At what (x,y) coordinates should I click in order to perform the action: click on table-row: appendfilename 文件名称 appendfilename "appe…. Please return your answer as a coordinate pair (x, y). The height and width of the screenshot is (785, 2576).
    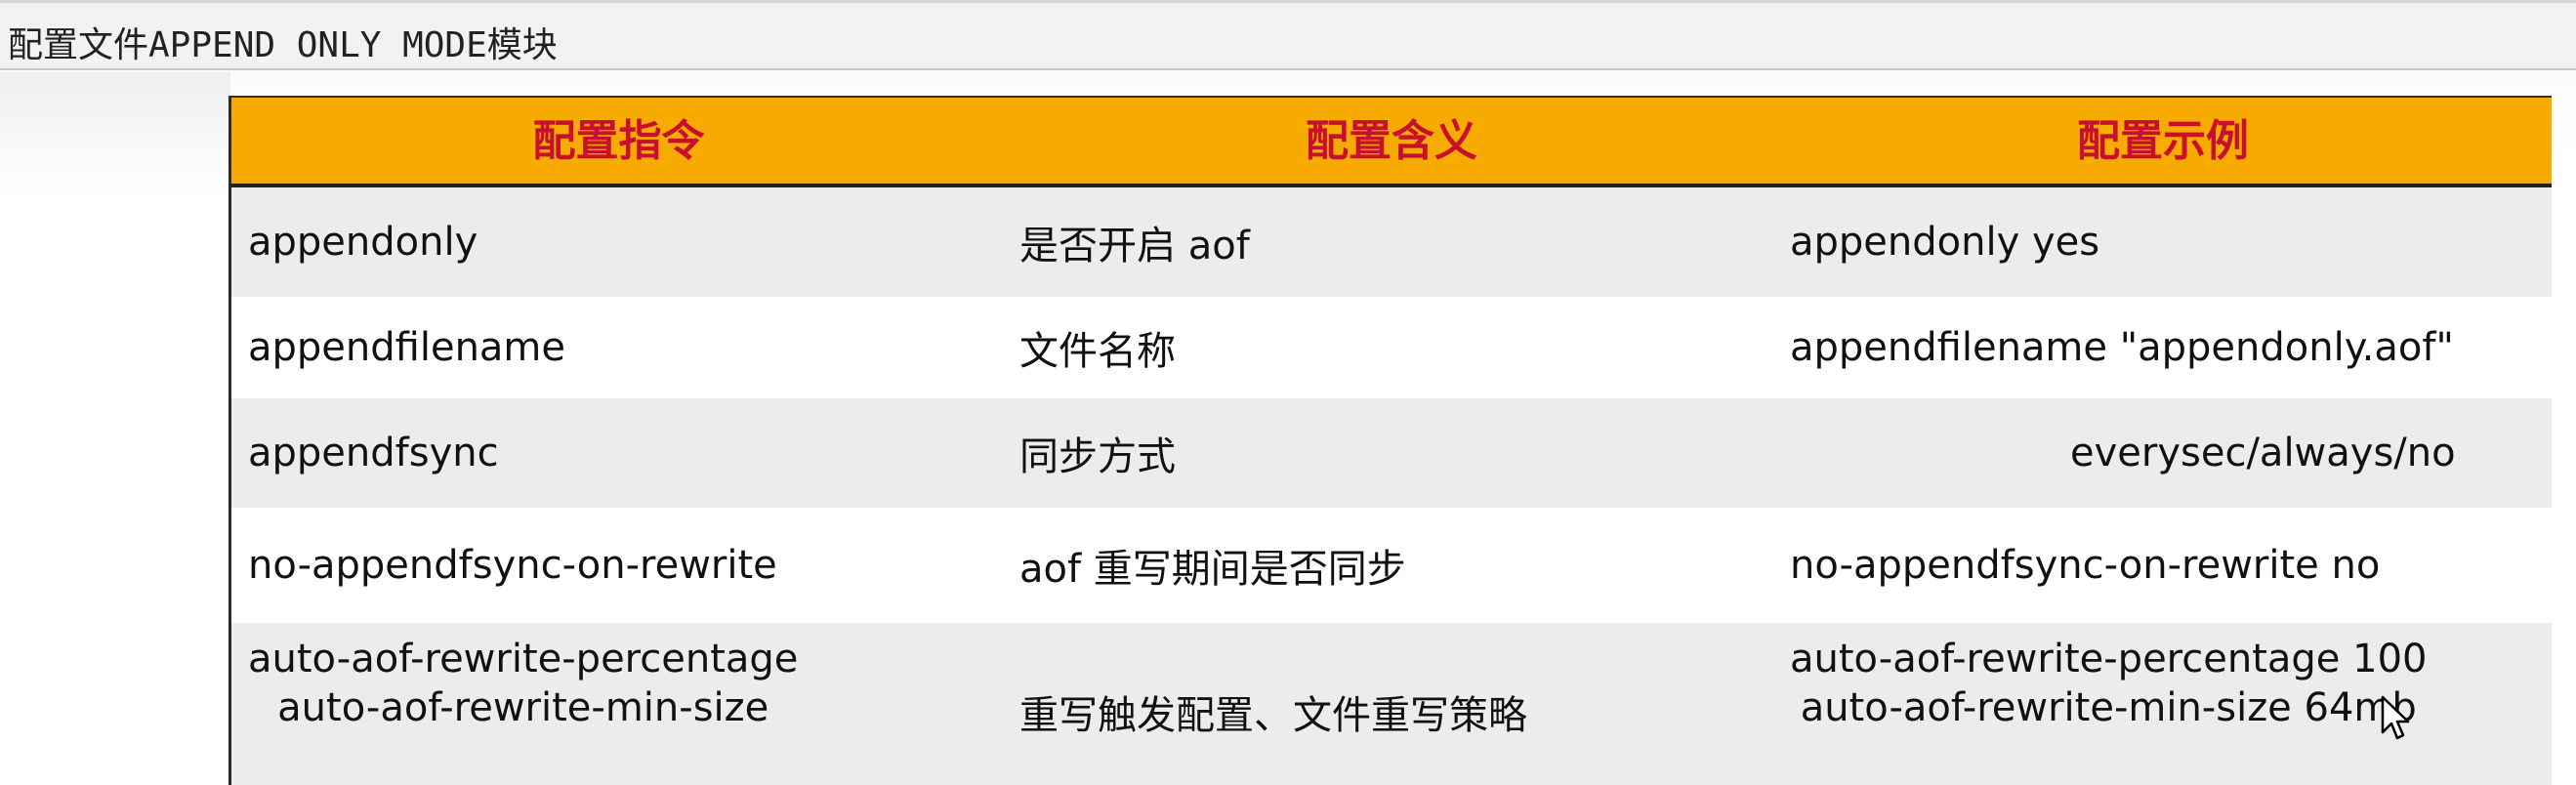
    Looking at the image, I should click on (1391, 347).